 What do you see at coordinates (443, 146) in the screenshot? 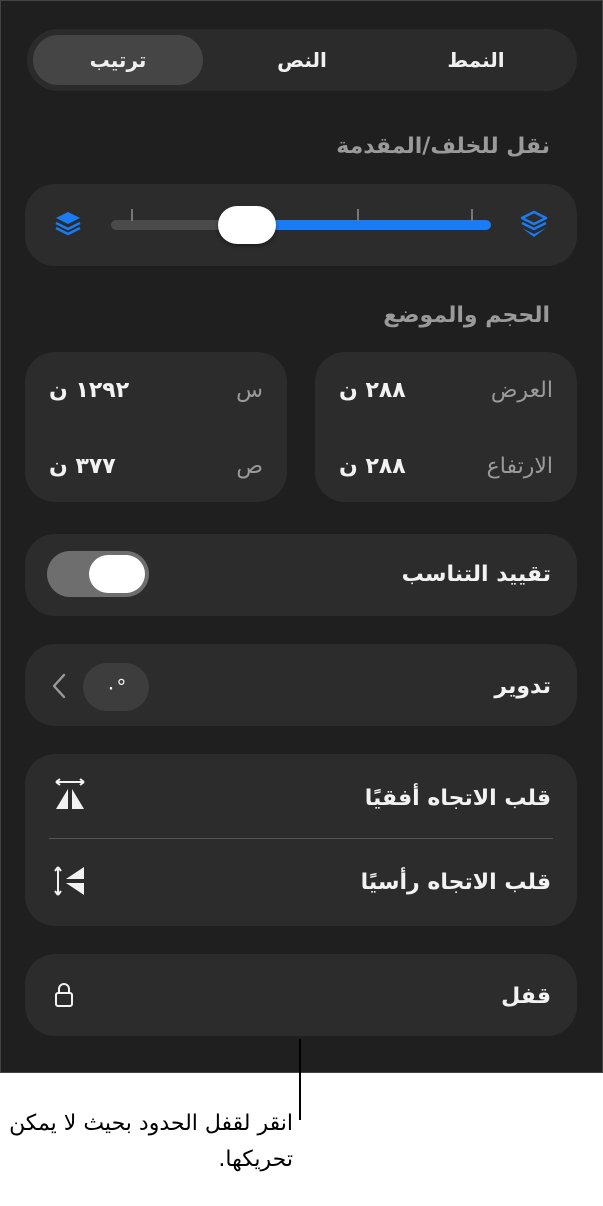
I see `move-section-title: نقل للخلف/المقدمة` at bounding box center [443, 146].